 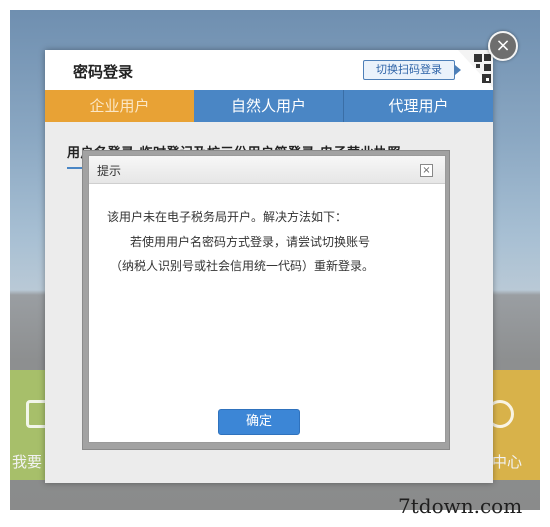 What do you see at coordinates (242, 266) in the screenshot?
I see `dialog-message-line-3: （纳税人识别号或社会信用统一代码）重新登录。` at bounding box center [242, 266].